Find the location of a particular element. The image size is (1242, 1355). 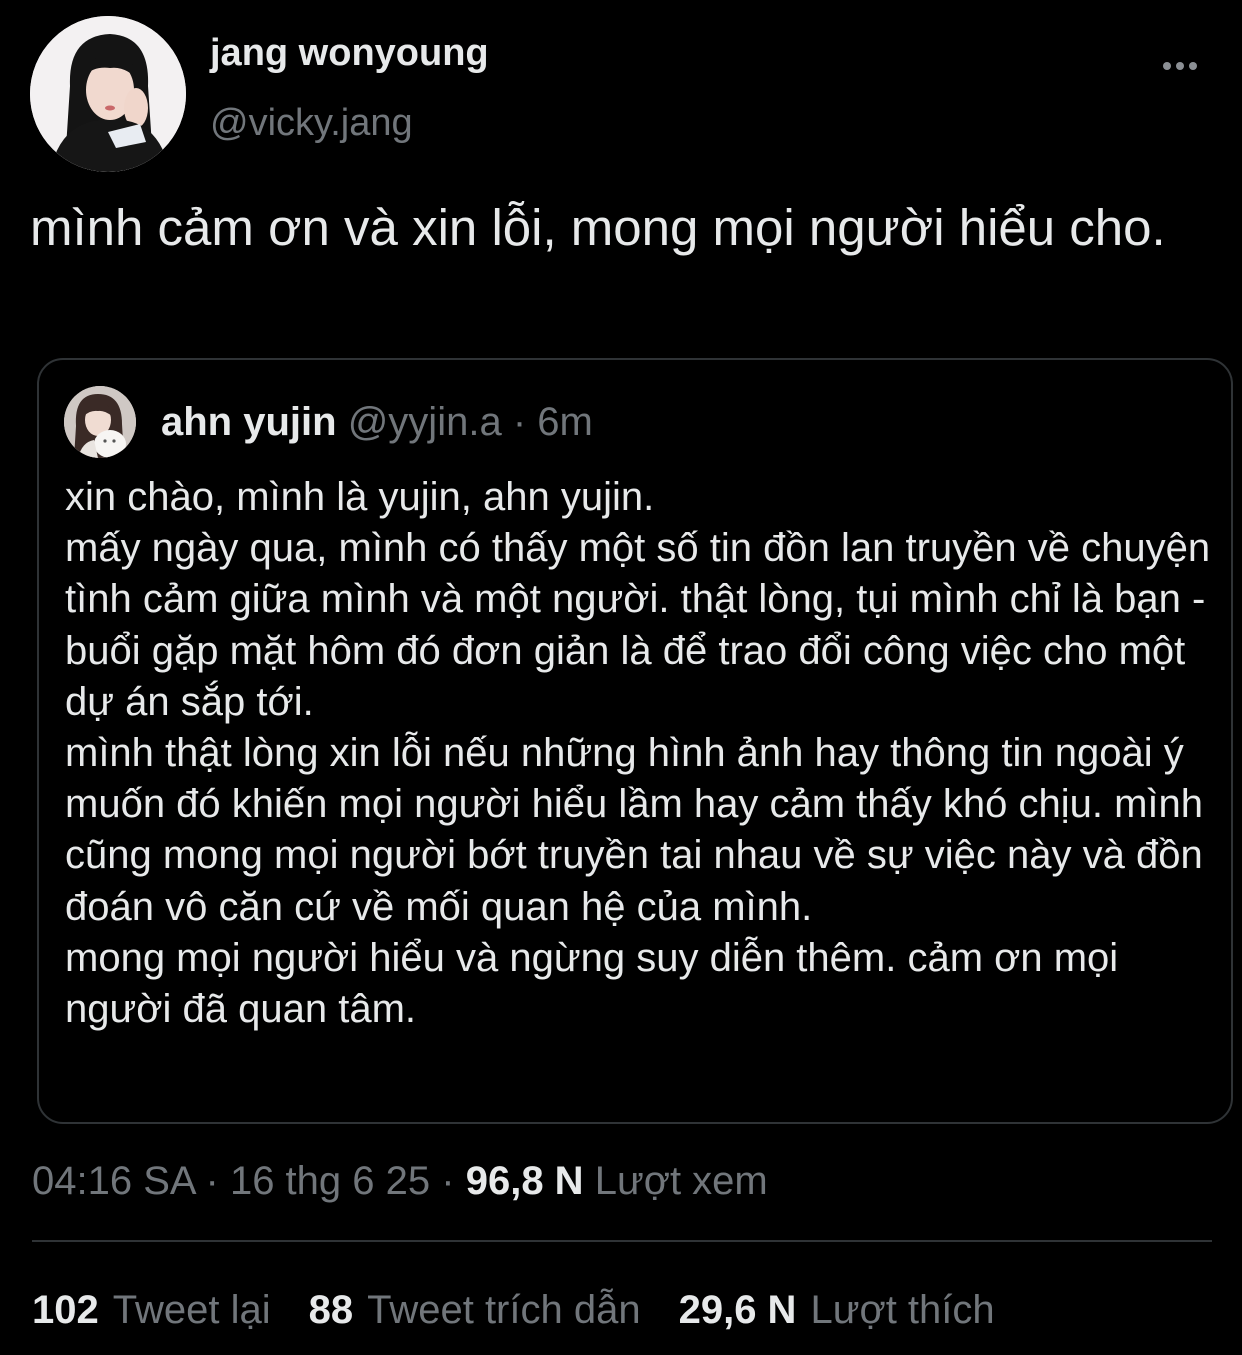

divider is located at coordinates (622, 1241).